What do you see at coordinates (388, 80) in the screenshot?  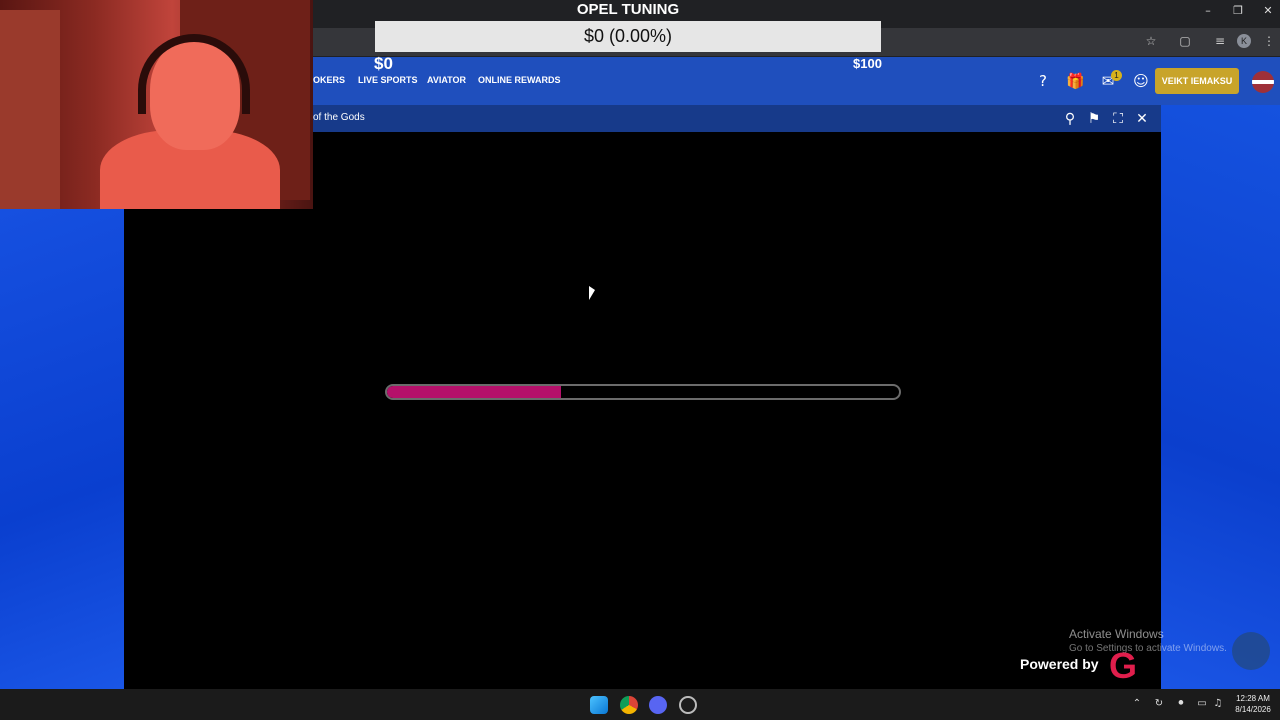 I see `nav-item-live-sports: LIVE SPORTS` at bounding box center [388, 80].